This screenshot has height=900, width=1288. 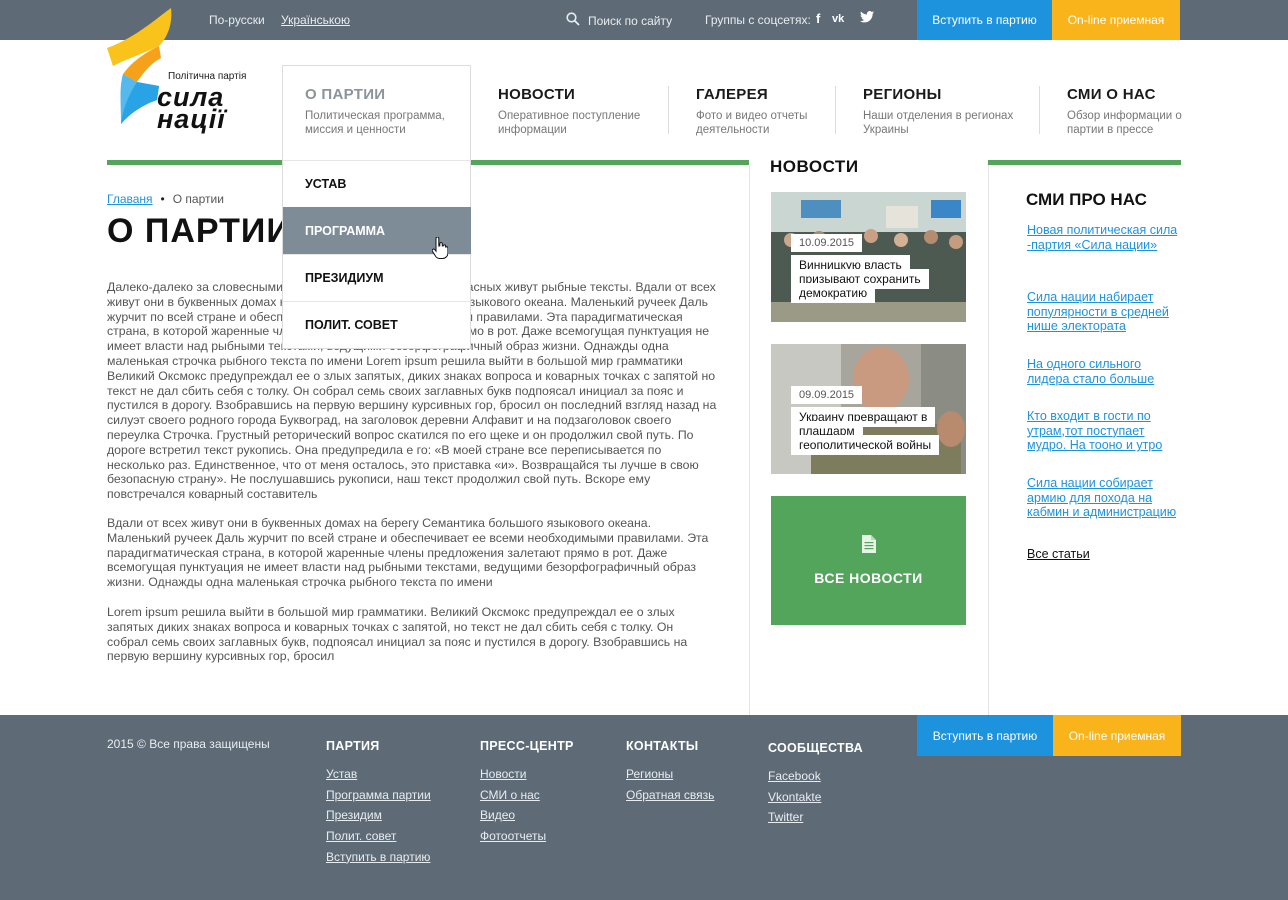 I want to click on footer-link: Фотоотчеты, so click(x=527, y=839).